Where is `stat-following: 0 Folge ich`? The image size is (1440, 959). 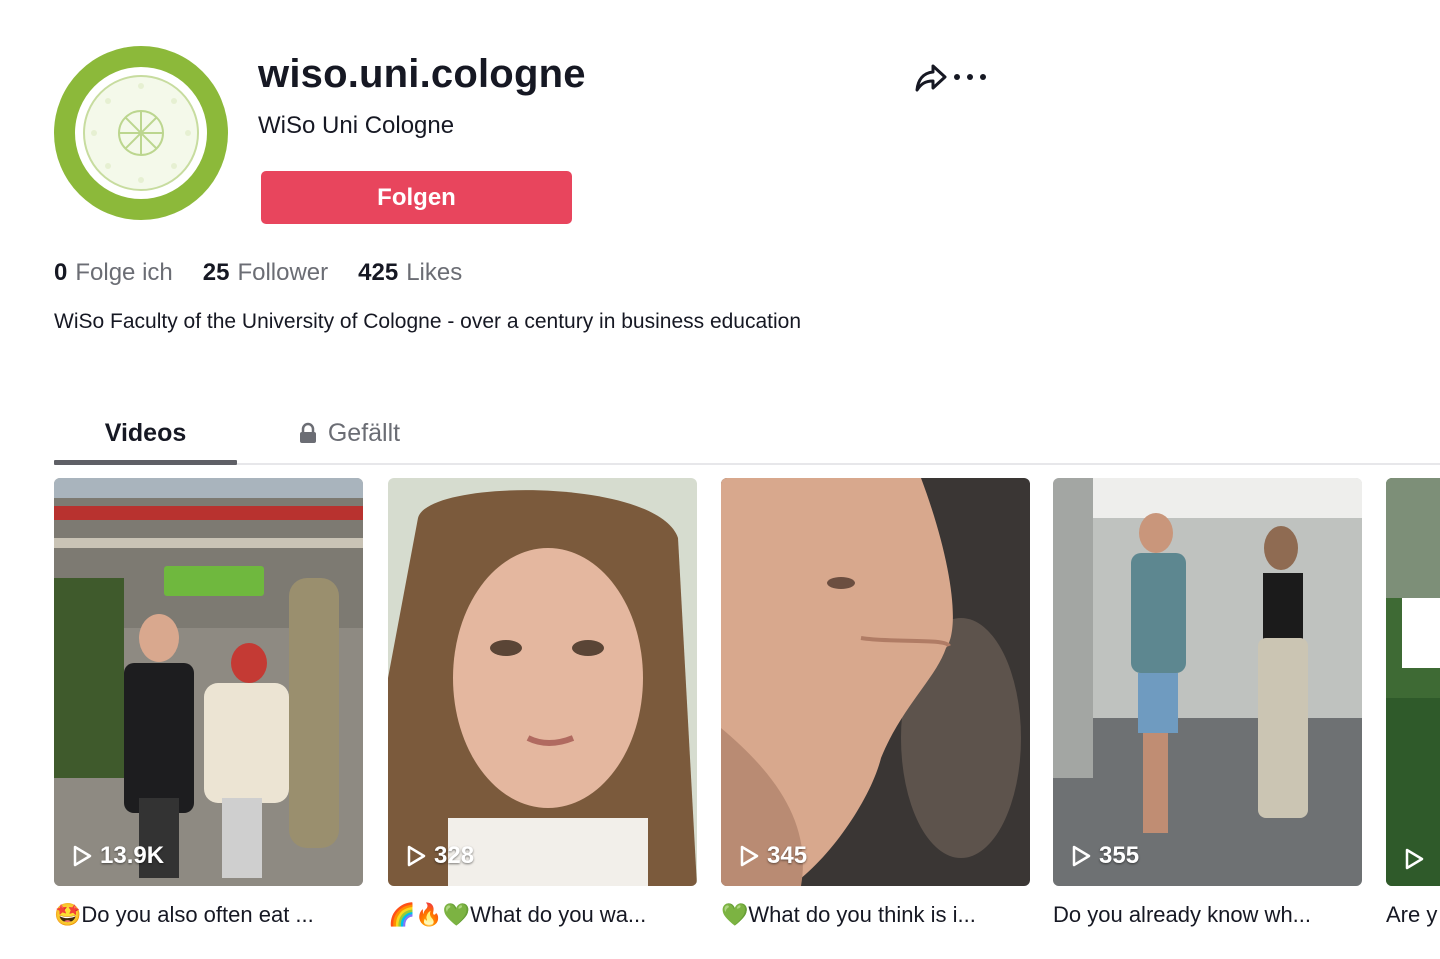 stat-following: 0 Folge ich is located at coordinates (113, 273).